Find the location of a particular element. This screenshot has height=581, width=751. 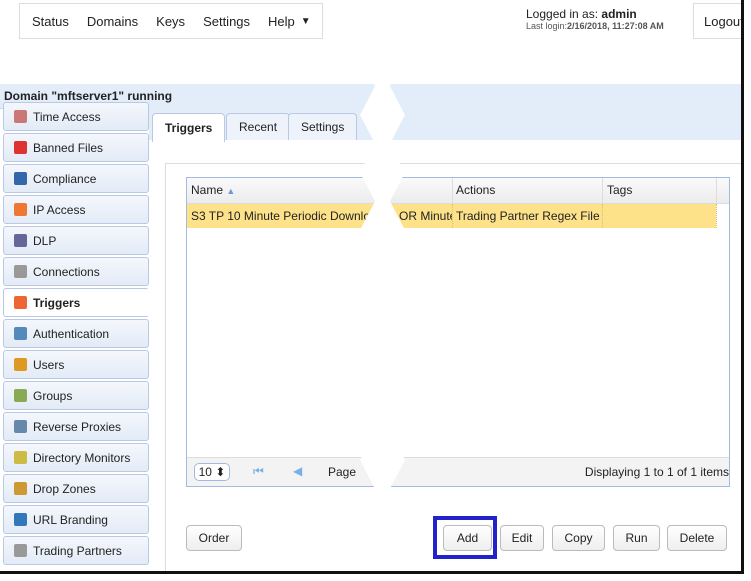

url-branding-icon is located at coordinates (20, 519).